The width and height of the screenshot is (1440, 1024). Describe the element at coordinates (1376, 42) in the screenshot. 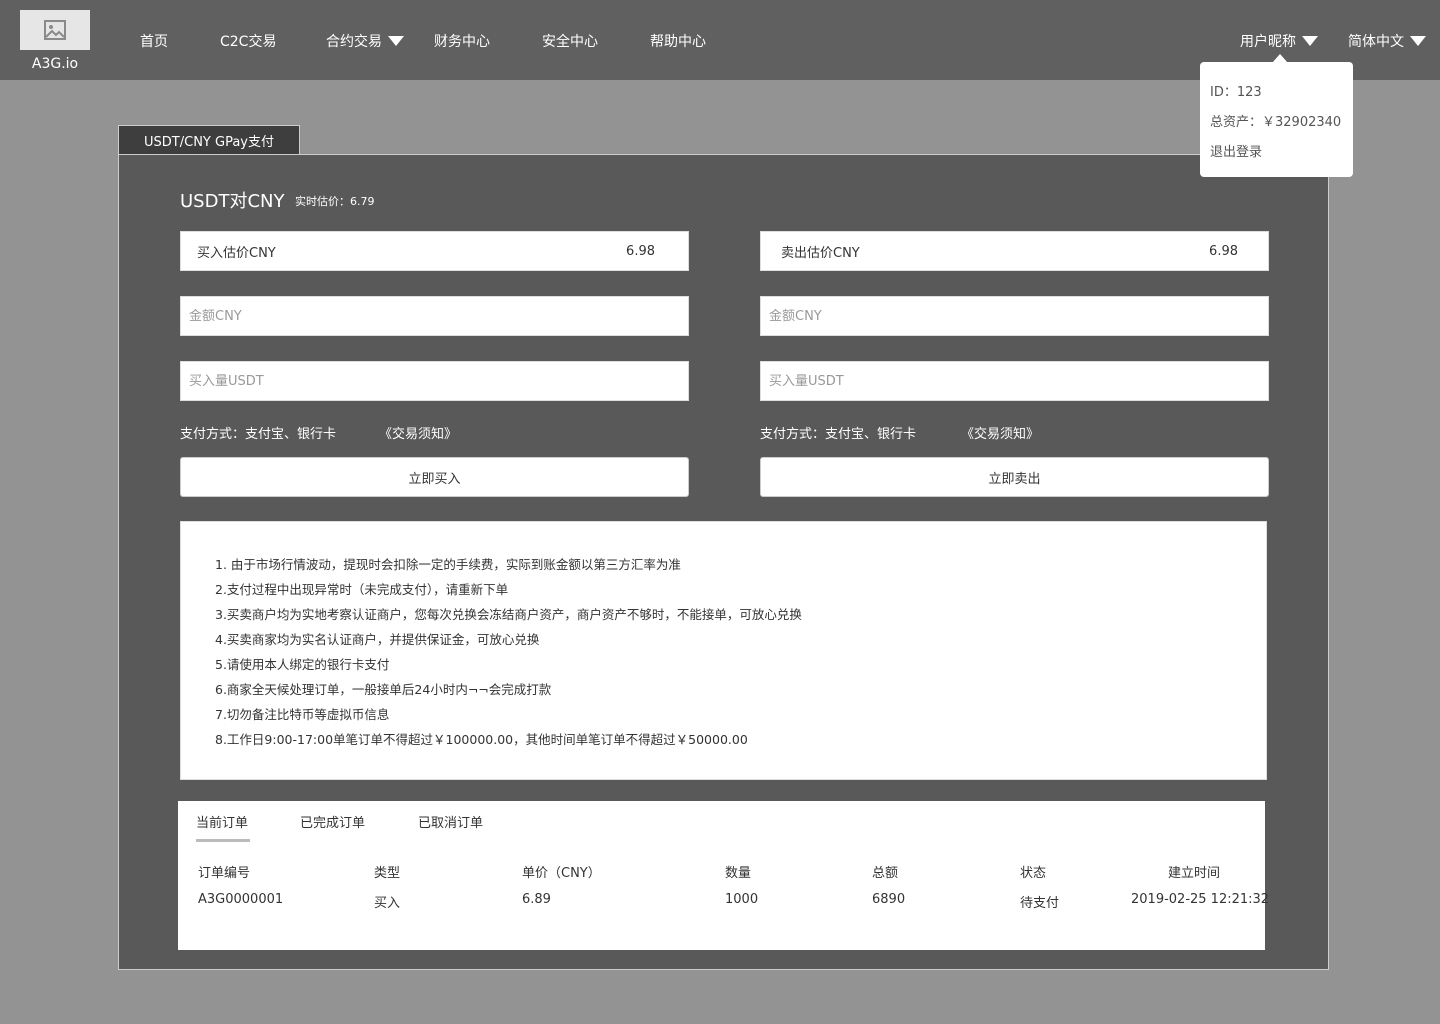

I see `language-label: 简体中文` at that location.